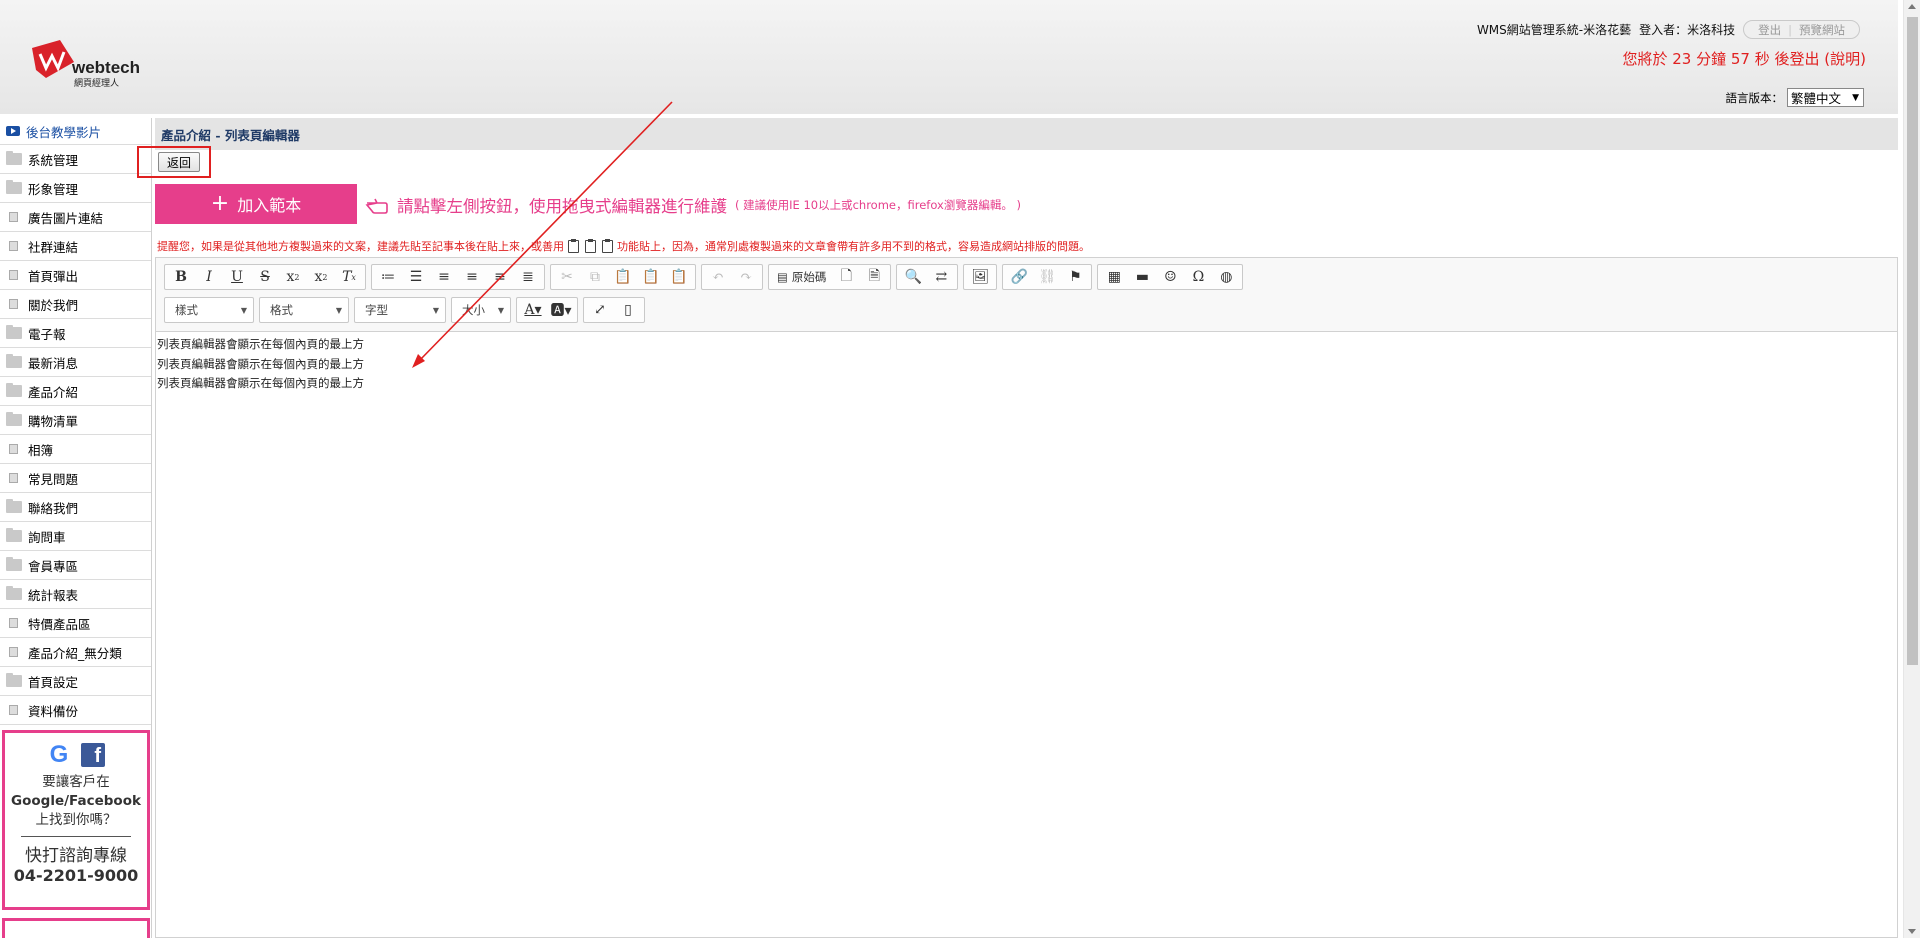 The width and height of the screenshot is (1920, 938). What do you see at coordinates (533, 310) in the screenshot?
I see `text-color-icon: A▾` at bounding box center [533, 310].